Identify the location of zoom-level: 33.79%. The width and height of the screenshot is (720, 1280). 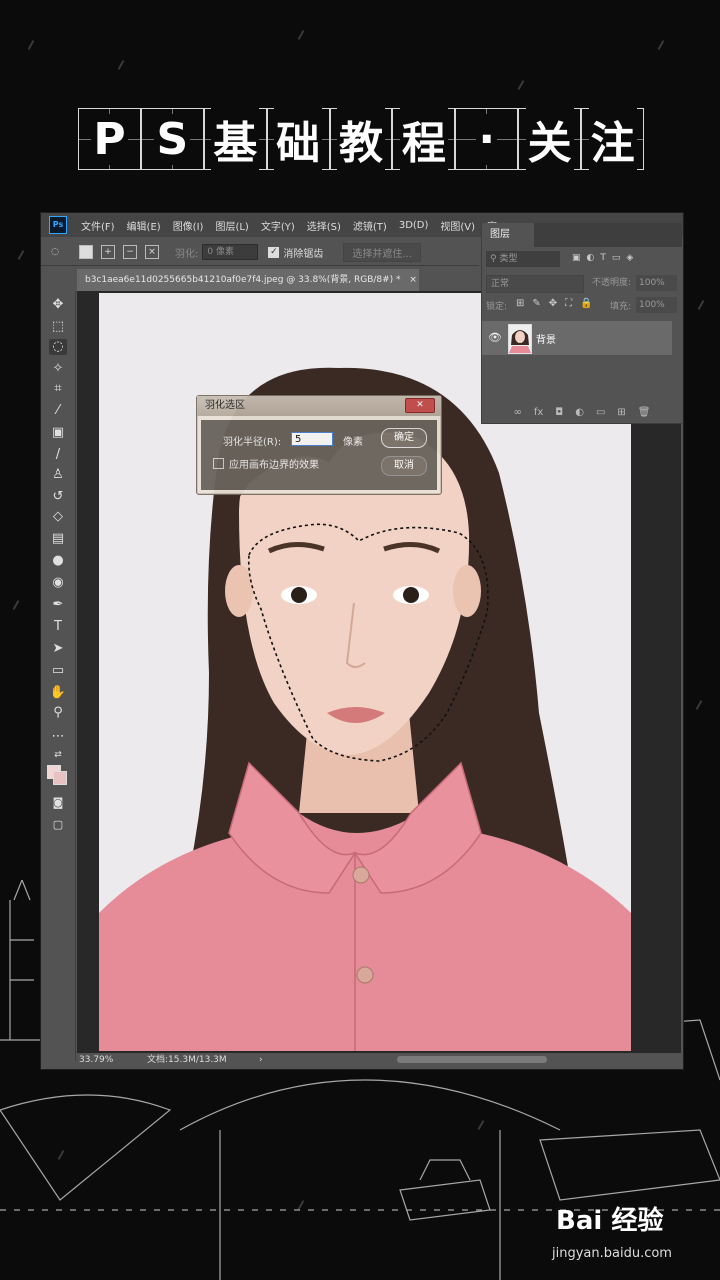
(96, 1060).